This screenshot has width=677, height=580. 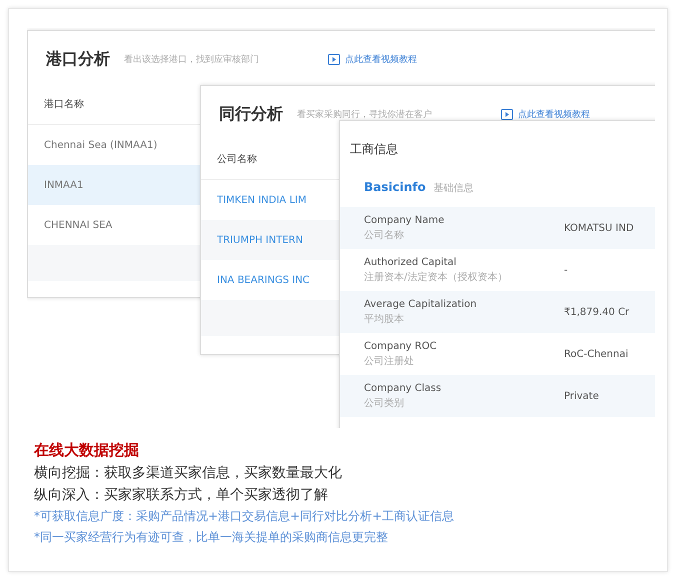 I want to click on field-label: Company Name, so click(x=405, y=220).